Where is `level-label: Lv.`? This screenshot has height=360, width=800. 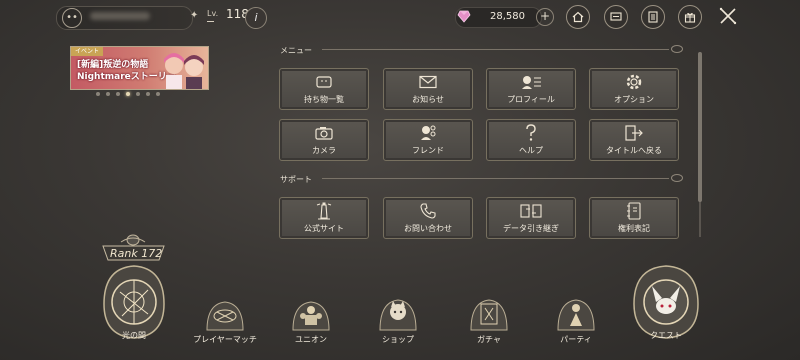
level-label: Lv. is located at coordinates (213, 13).